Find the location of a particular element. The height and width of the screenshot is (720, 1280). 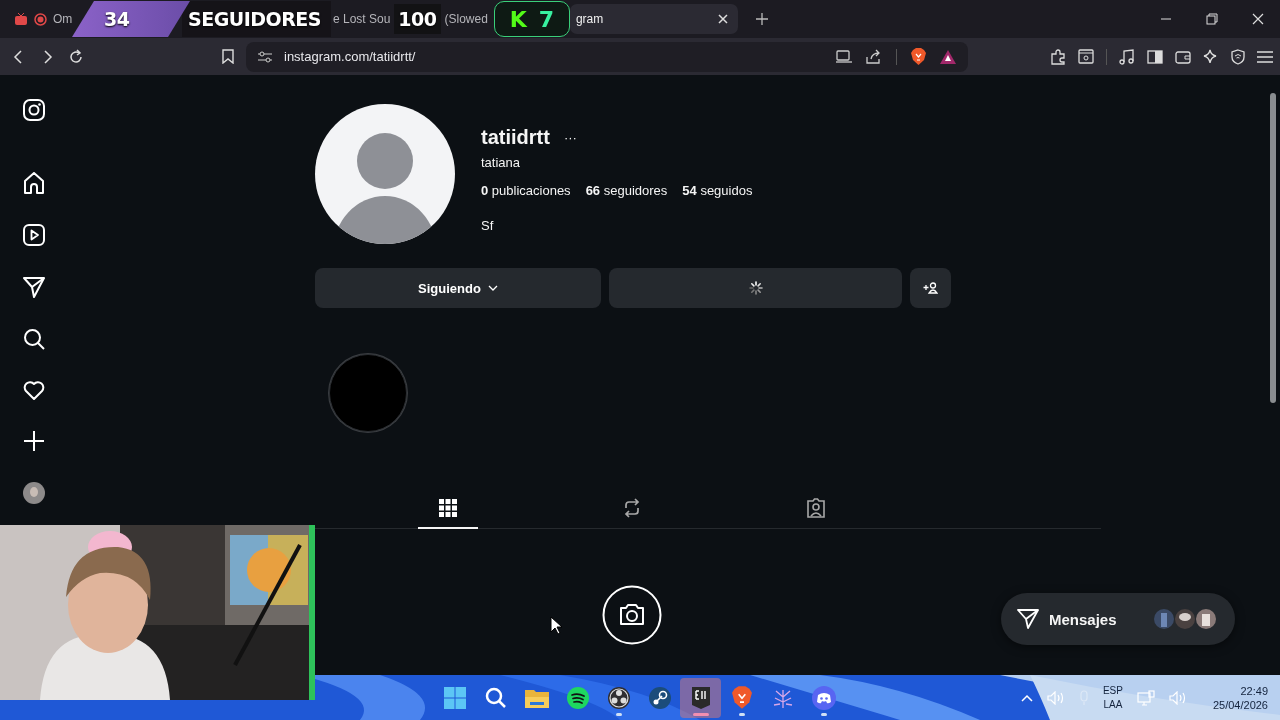

profile-stat: 0 publicaciones is located at coordinates (526, 190).